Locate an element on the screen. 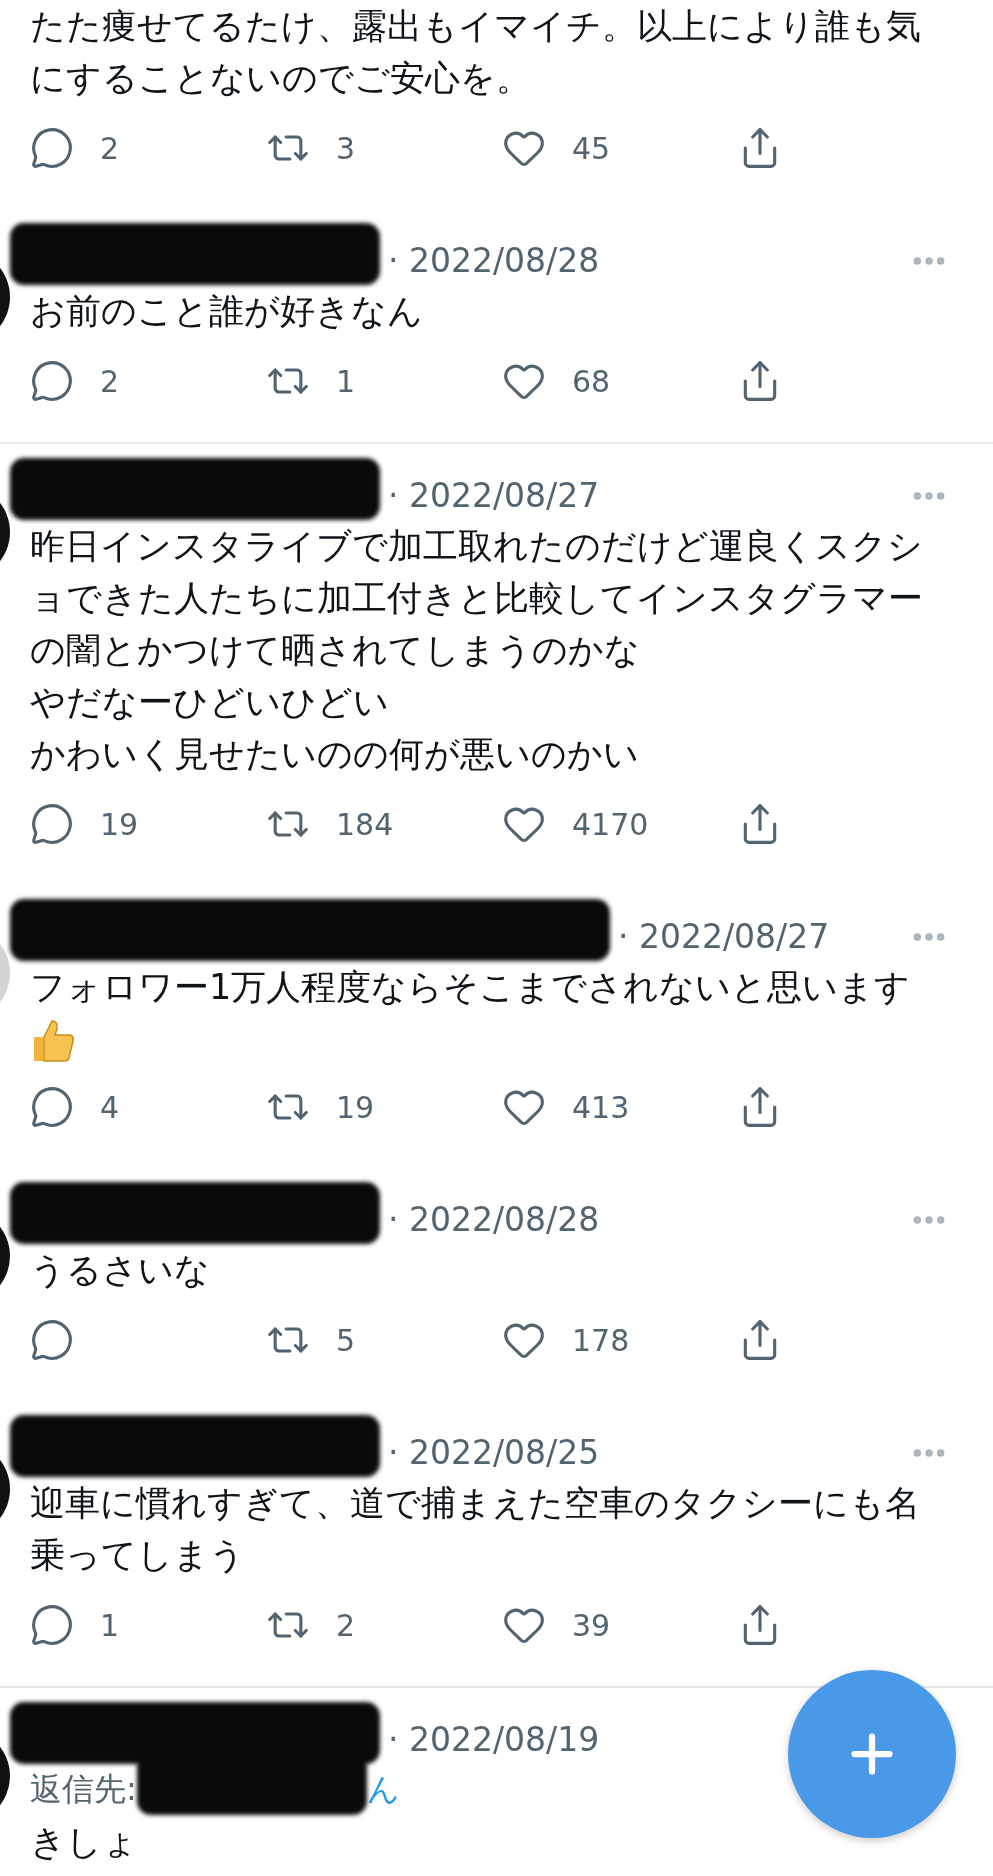 The width and height of the screenshot is (993, 1876). tweet-text: ョできた人たちに加工付きと比較してインスタグラマー is located at coordinates (477, 598).